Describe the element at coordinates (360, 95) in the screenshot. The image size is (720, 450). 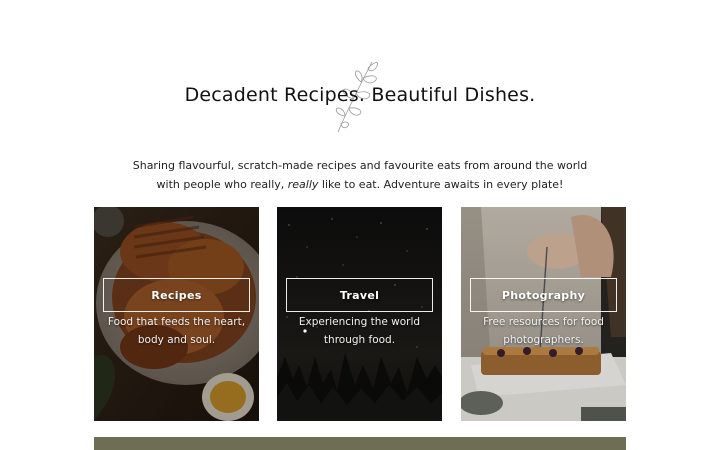
I see `page-headline: Decadent Recipes. Beautiful Dishes.` at that location.